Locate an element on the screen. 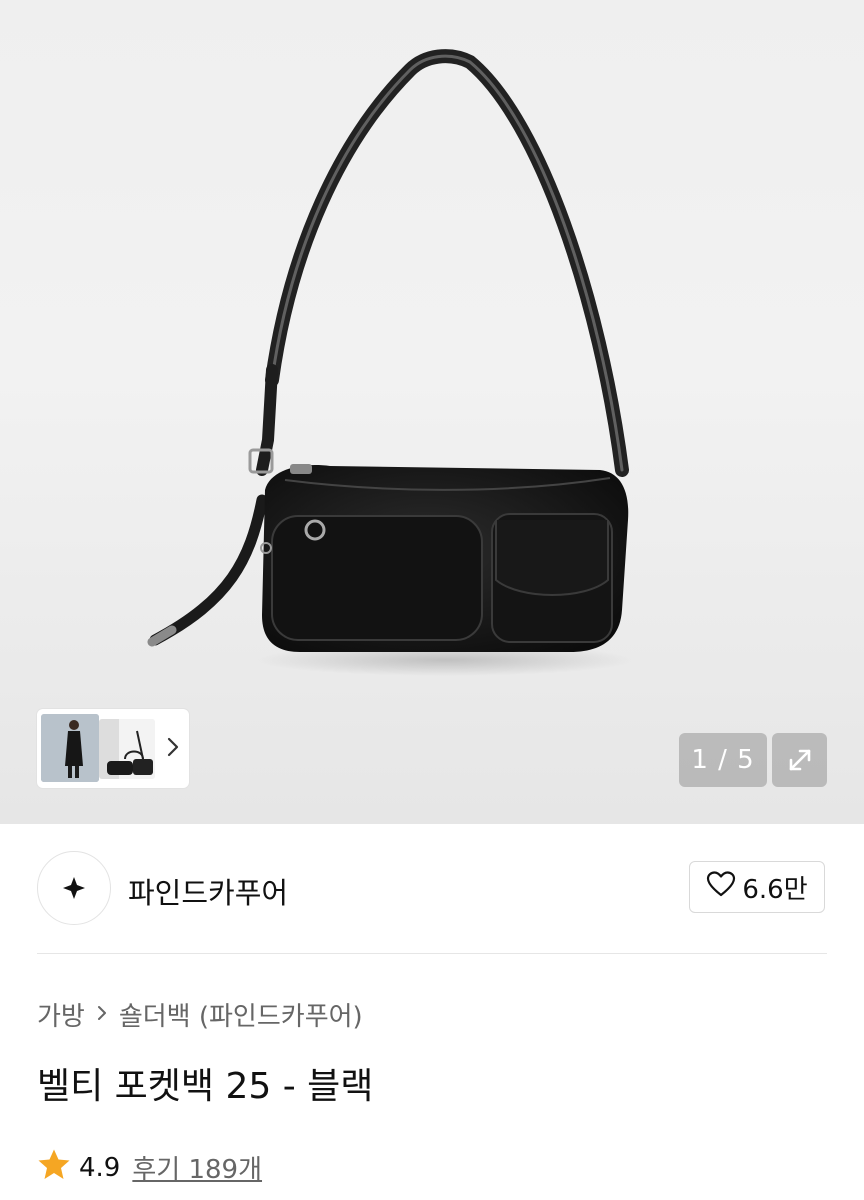  rating-score: 4.9 is located at coordinates (100, 1167).